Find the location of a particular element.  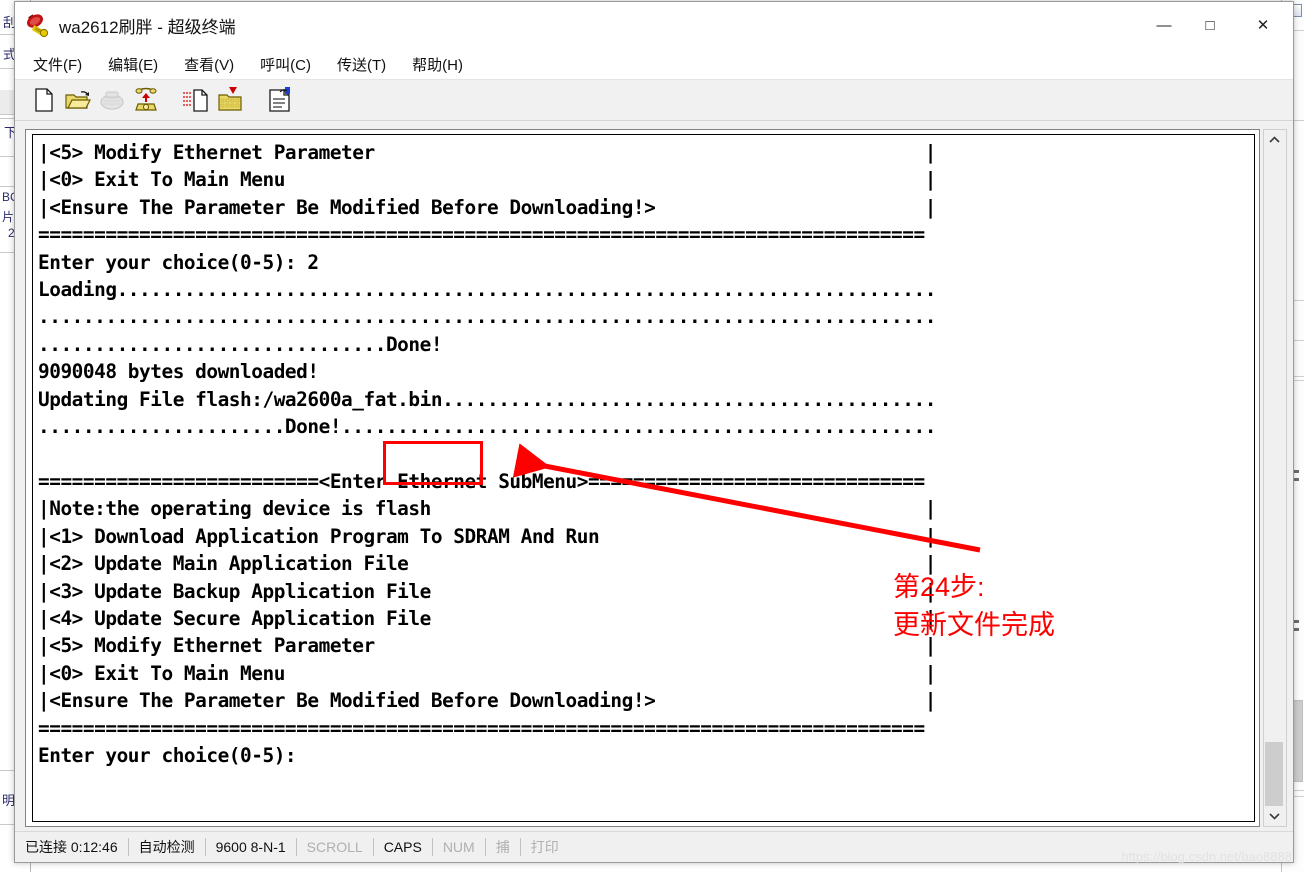

title-bar: wa2612刷胖 - 超级终端 — □ ✕ is located at coordinates (654, 25).